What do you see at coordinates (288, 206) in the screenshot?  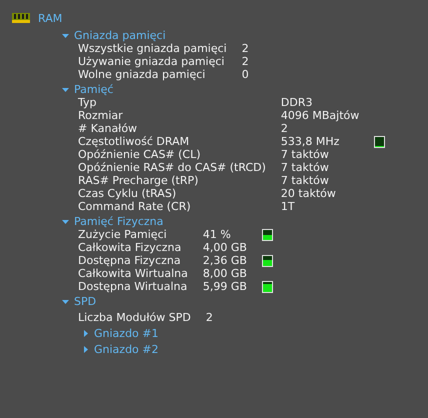 I see `property-value: 1T` at bounding box center [288, 206].